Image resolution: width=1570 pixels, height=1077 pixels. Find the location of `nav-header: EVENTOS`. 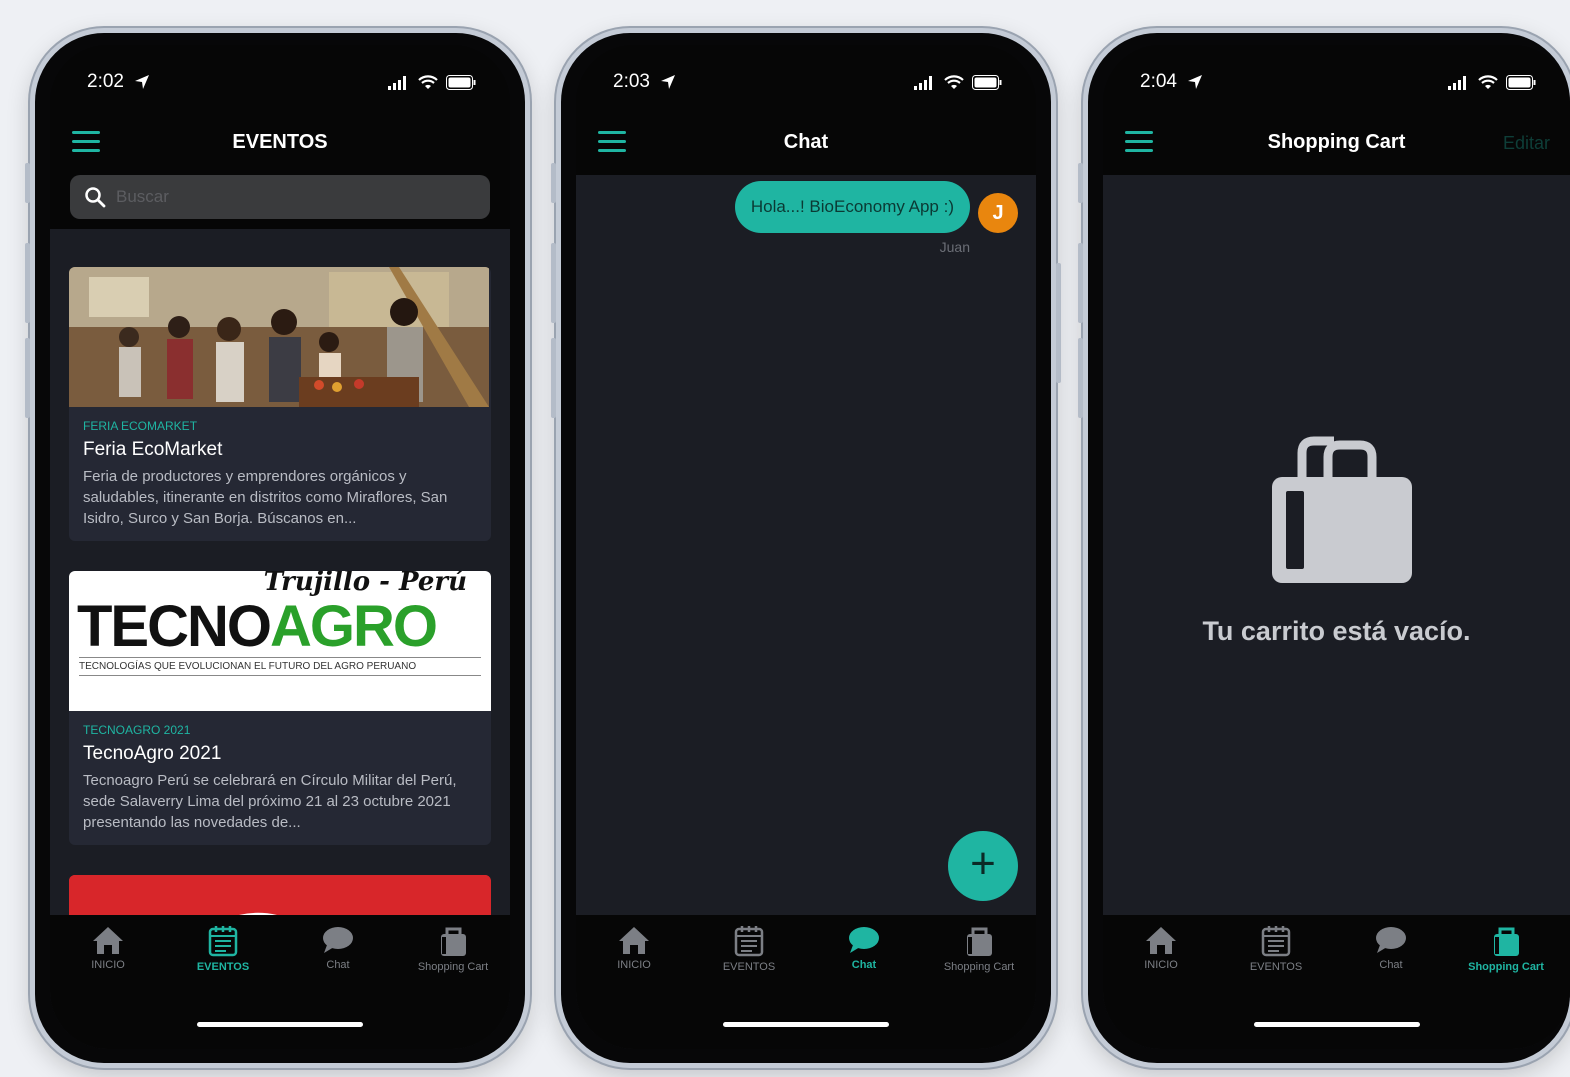

nav-header: EVENTOS is located at coordinates (280, 143).